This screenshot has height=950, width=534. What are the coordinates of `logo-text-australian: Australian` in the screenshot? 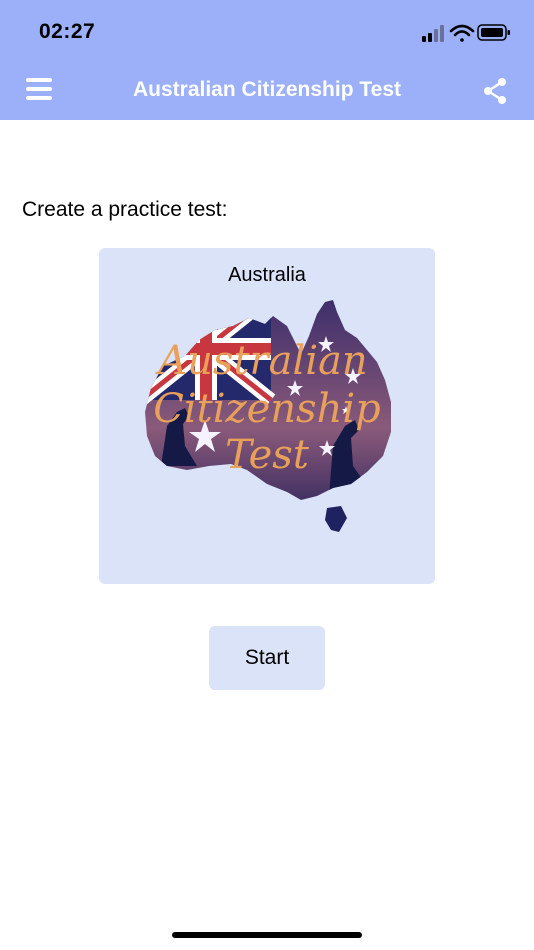 It's located at (260, 361).